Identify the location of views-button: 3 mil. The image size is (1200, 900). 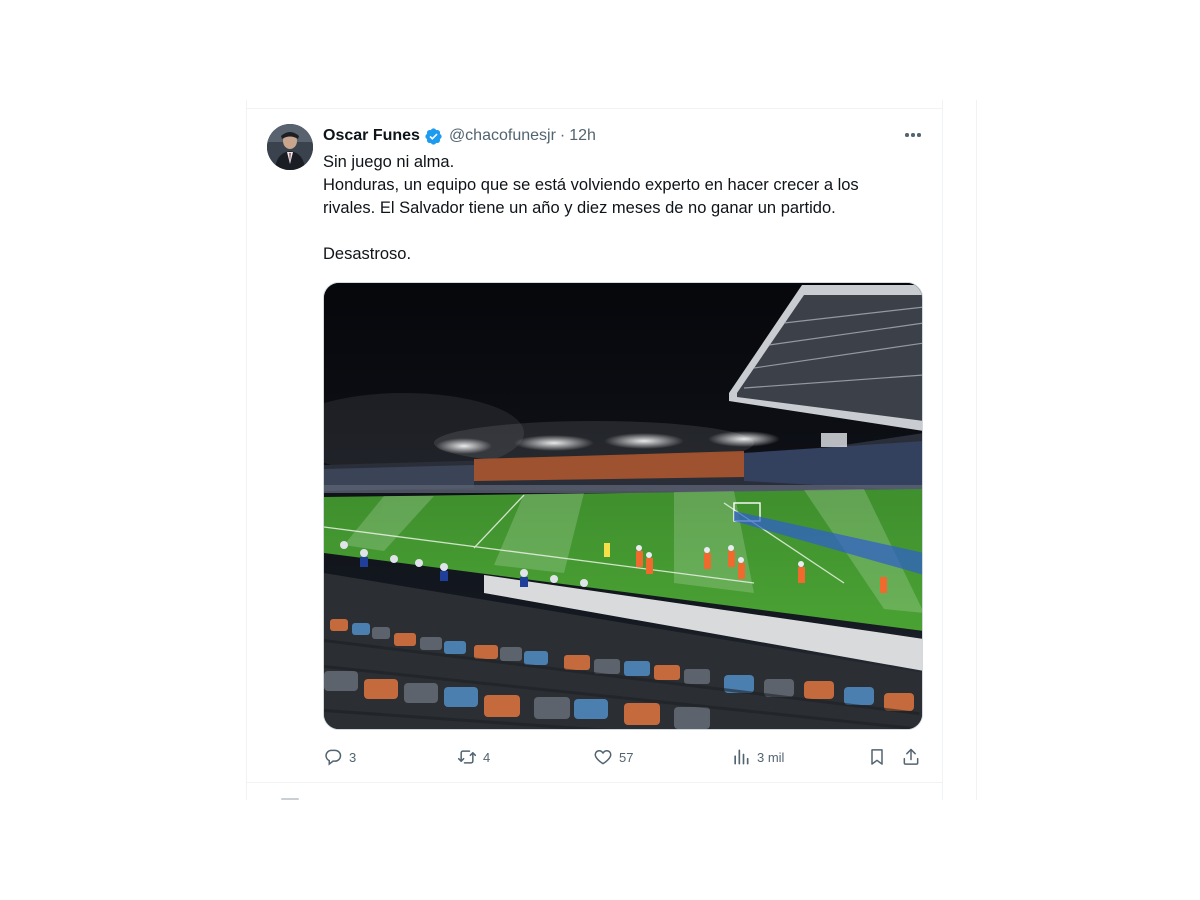
(757, 757).